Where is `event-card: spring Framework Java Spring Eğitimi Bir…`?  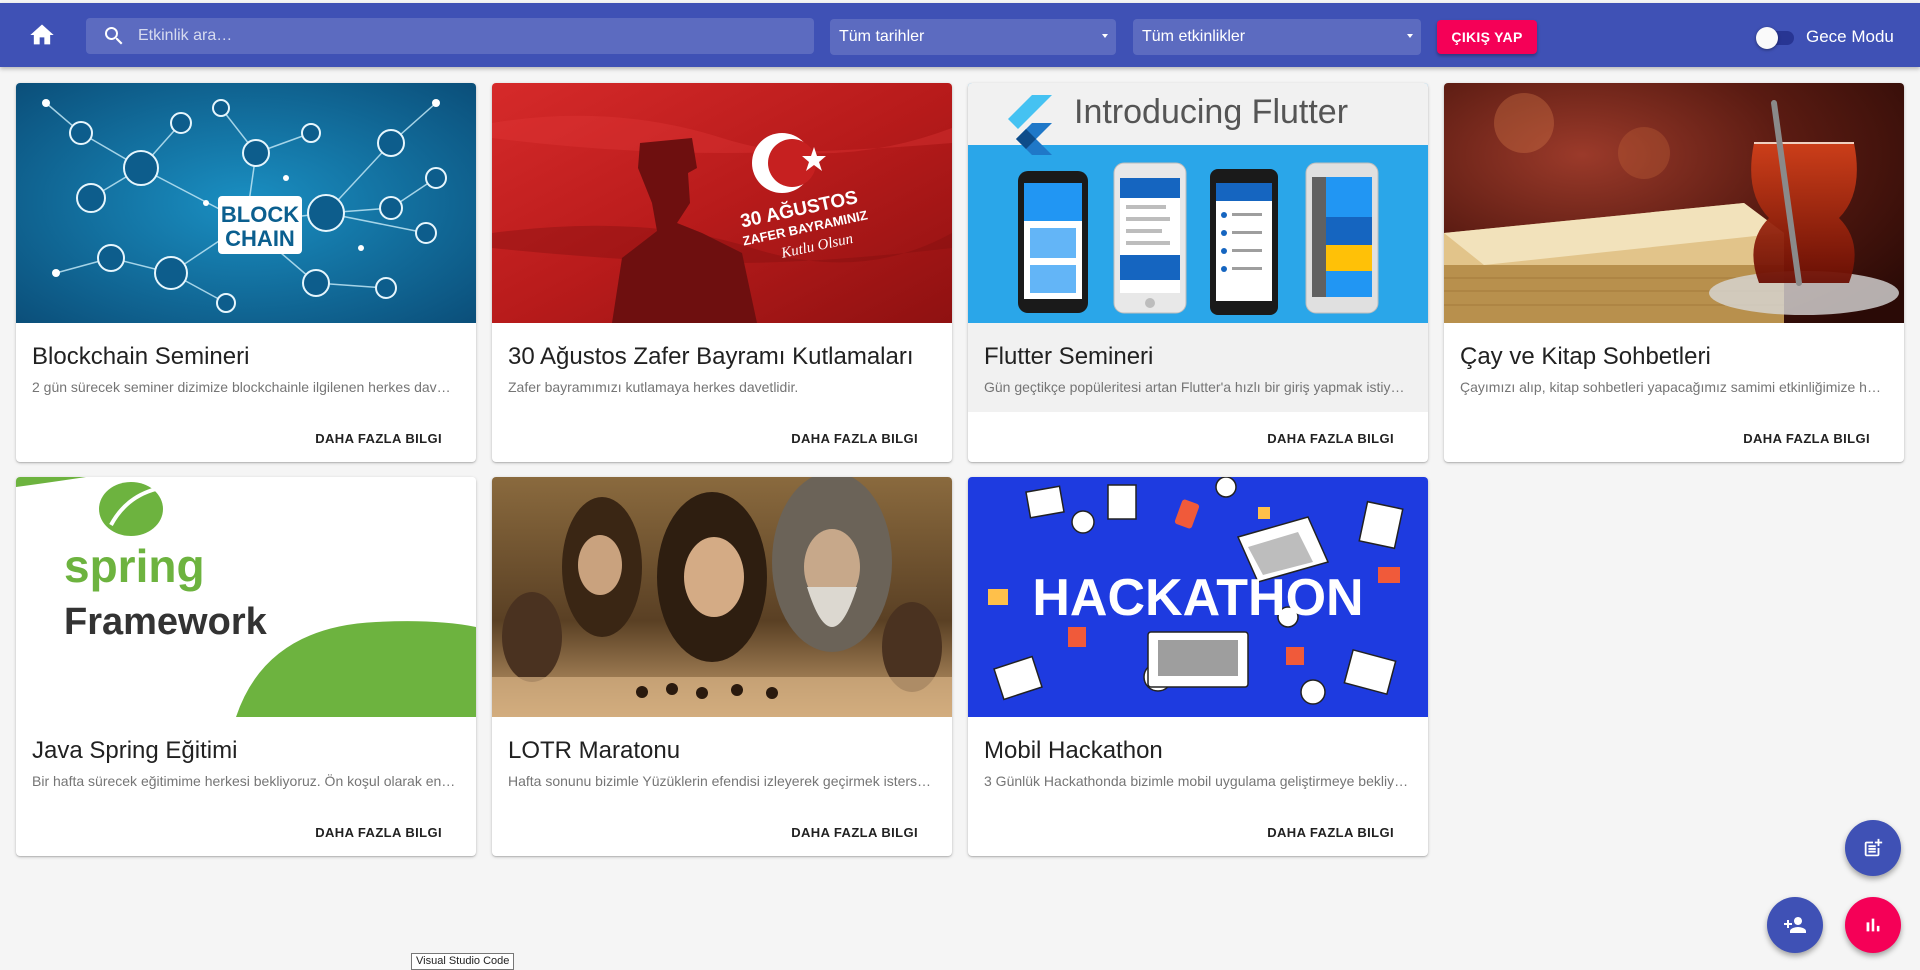
event-card: spring Framework Java Spring Eğitimi Bir… is located at coordinates (246, 666).